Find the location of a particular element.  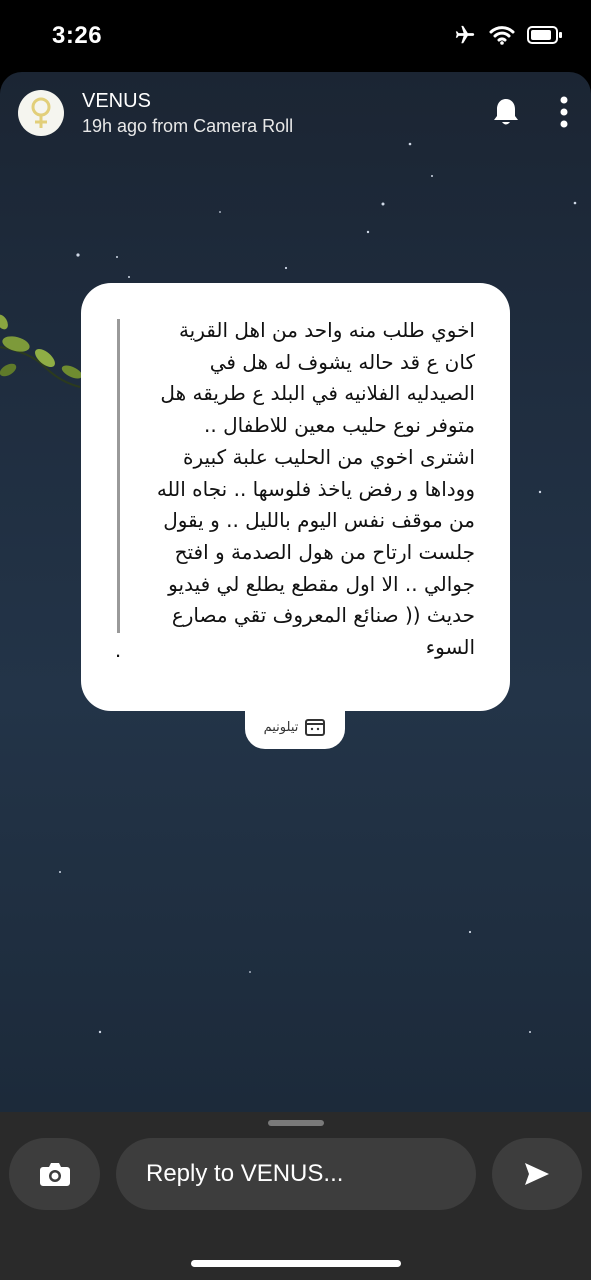

status-bar: 3:26 is located at coordinates (295, 36).